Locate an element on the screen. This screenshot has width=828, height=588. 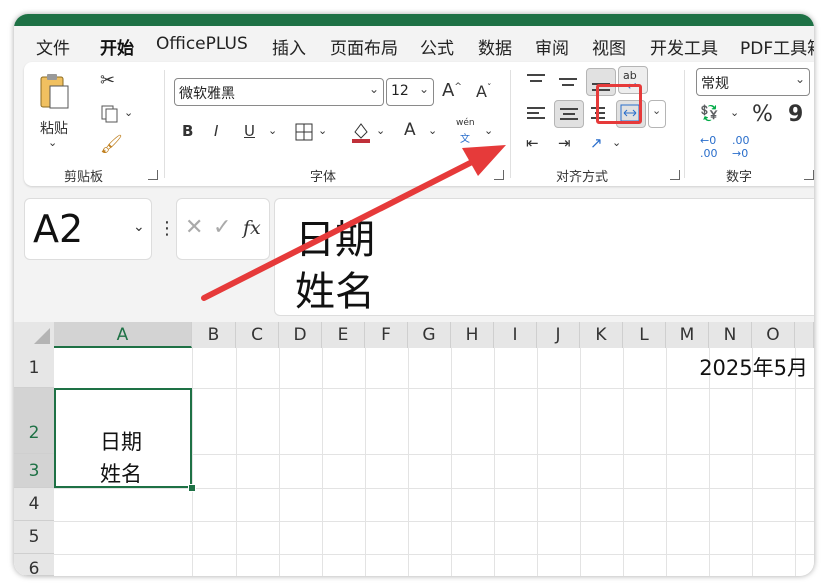
name-box: A2 ⌄ is located at coordinates (88, 229).